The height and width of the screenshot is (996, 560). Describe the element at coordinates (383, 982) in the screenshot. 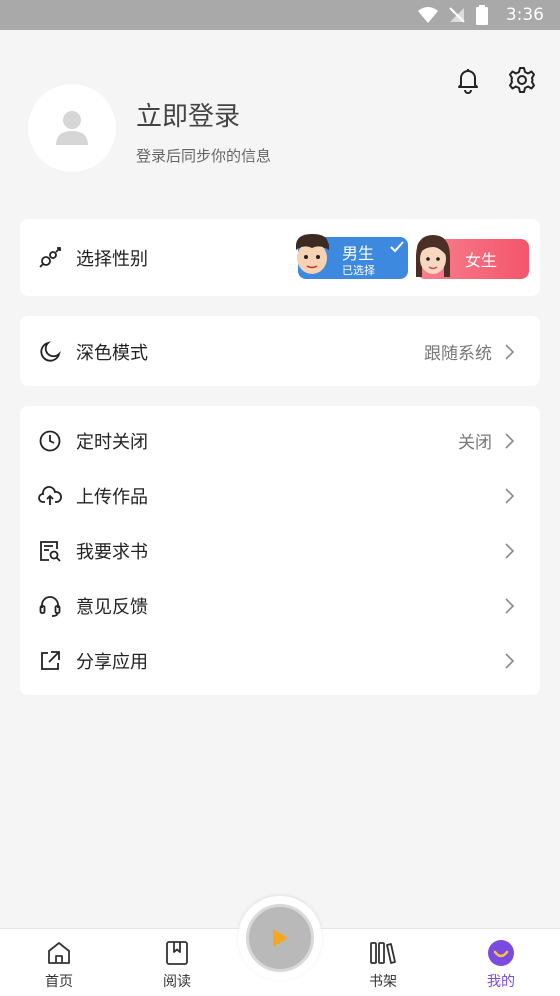

I see `tab-label: 书架` at that location.